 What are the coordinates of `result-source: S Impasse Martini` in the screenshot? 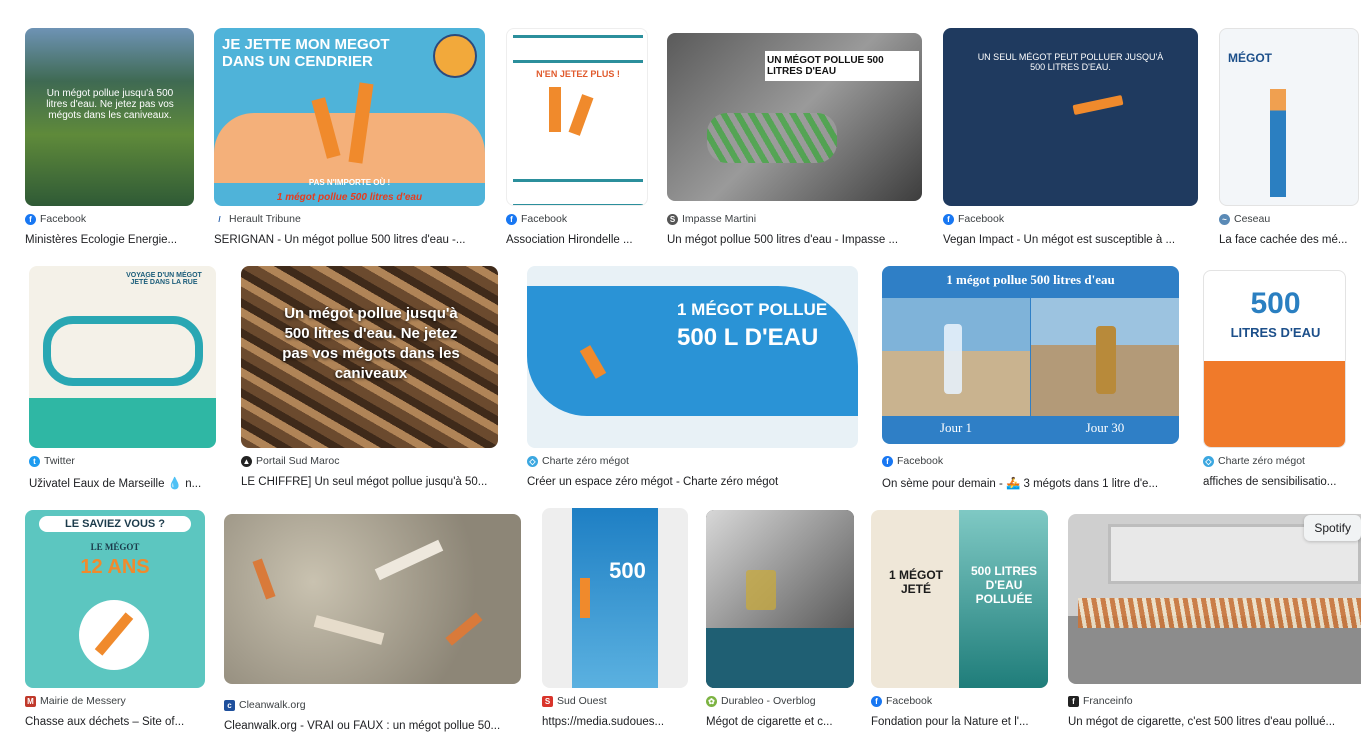 It's located at (711, 219).